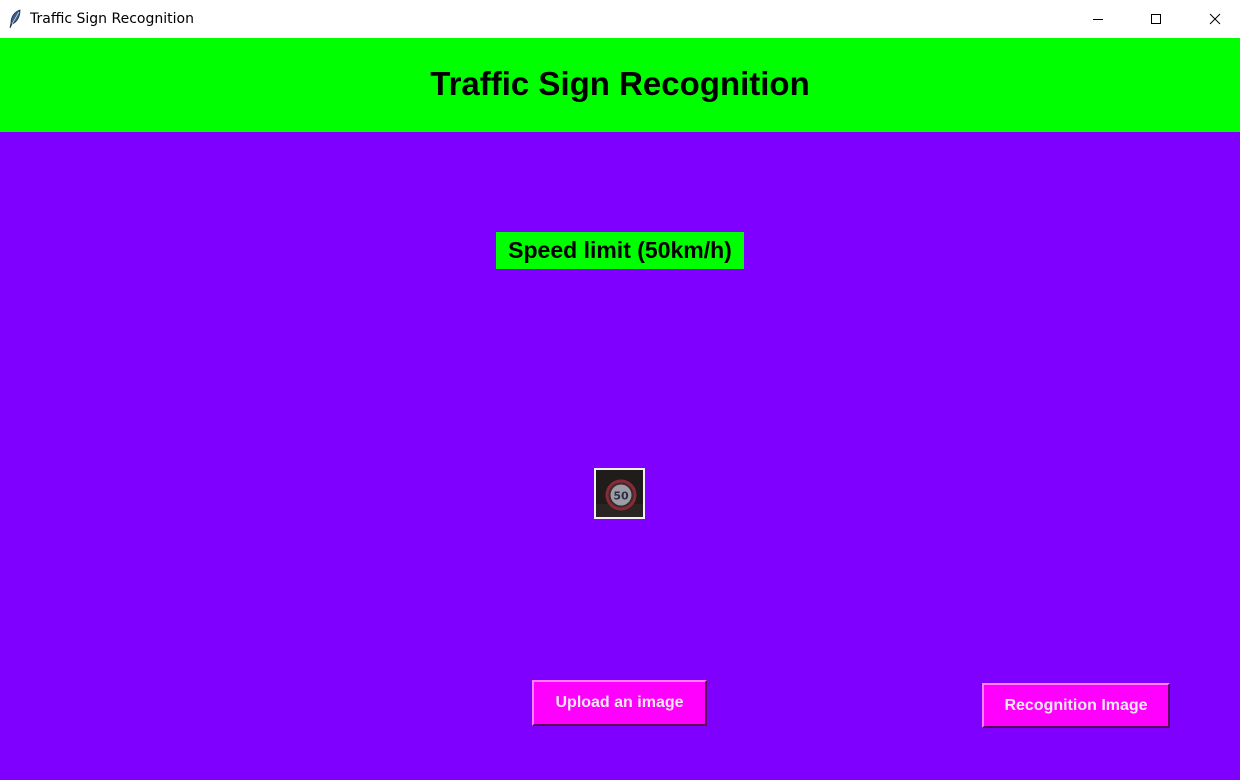 The image size is (1240, 780). What do you see at coordinates (1076, 705) in the screenshot?
I see `recognition-image-button: Recognition Image` at bounding box center [1076, 705].